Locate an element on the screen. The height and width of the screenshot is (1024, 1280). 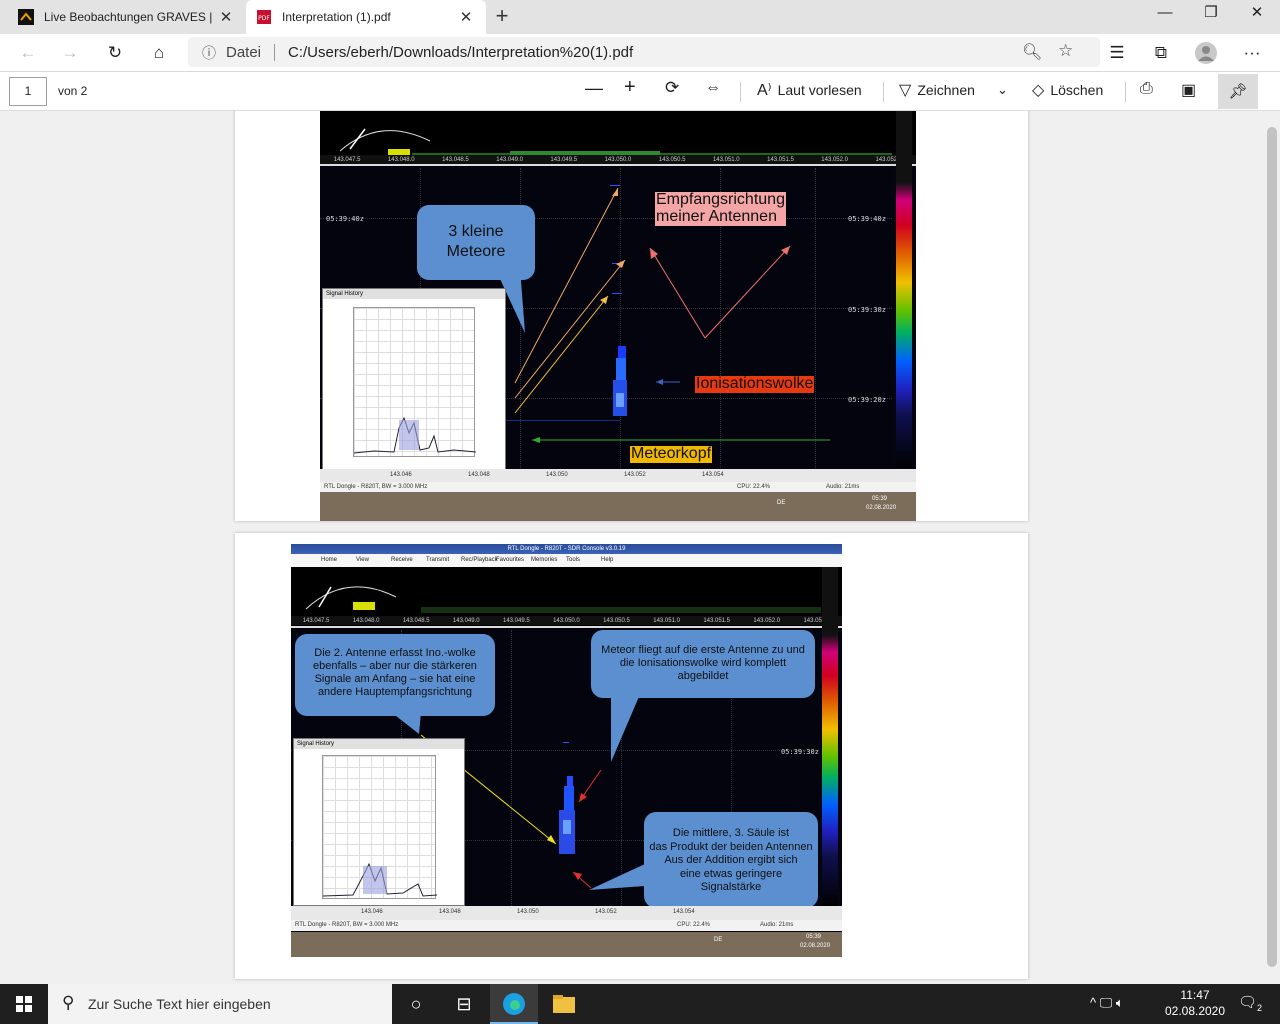
svg-text: PDF is located at coordinates (264, 18).